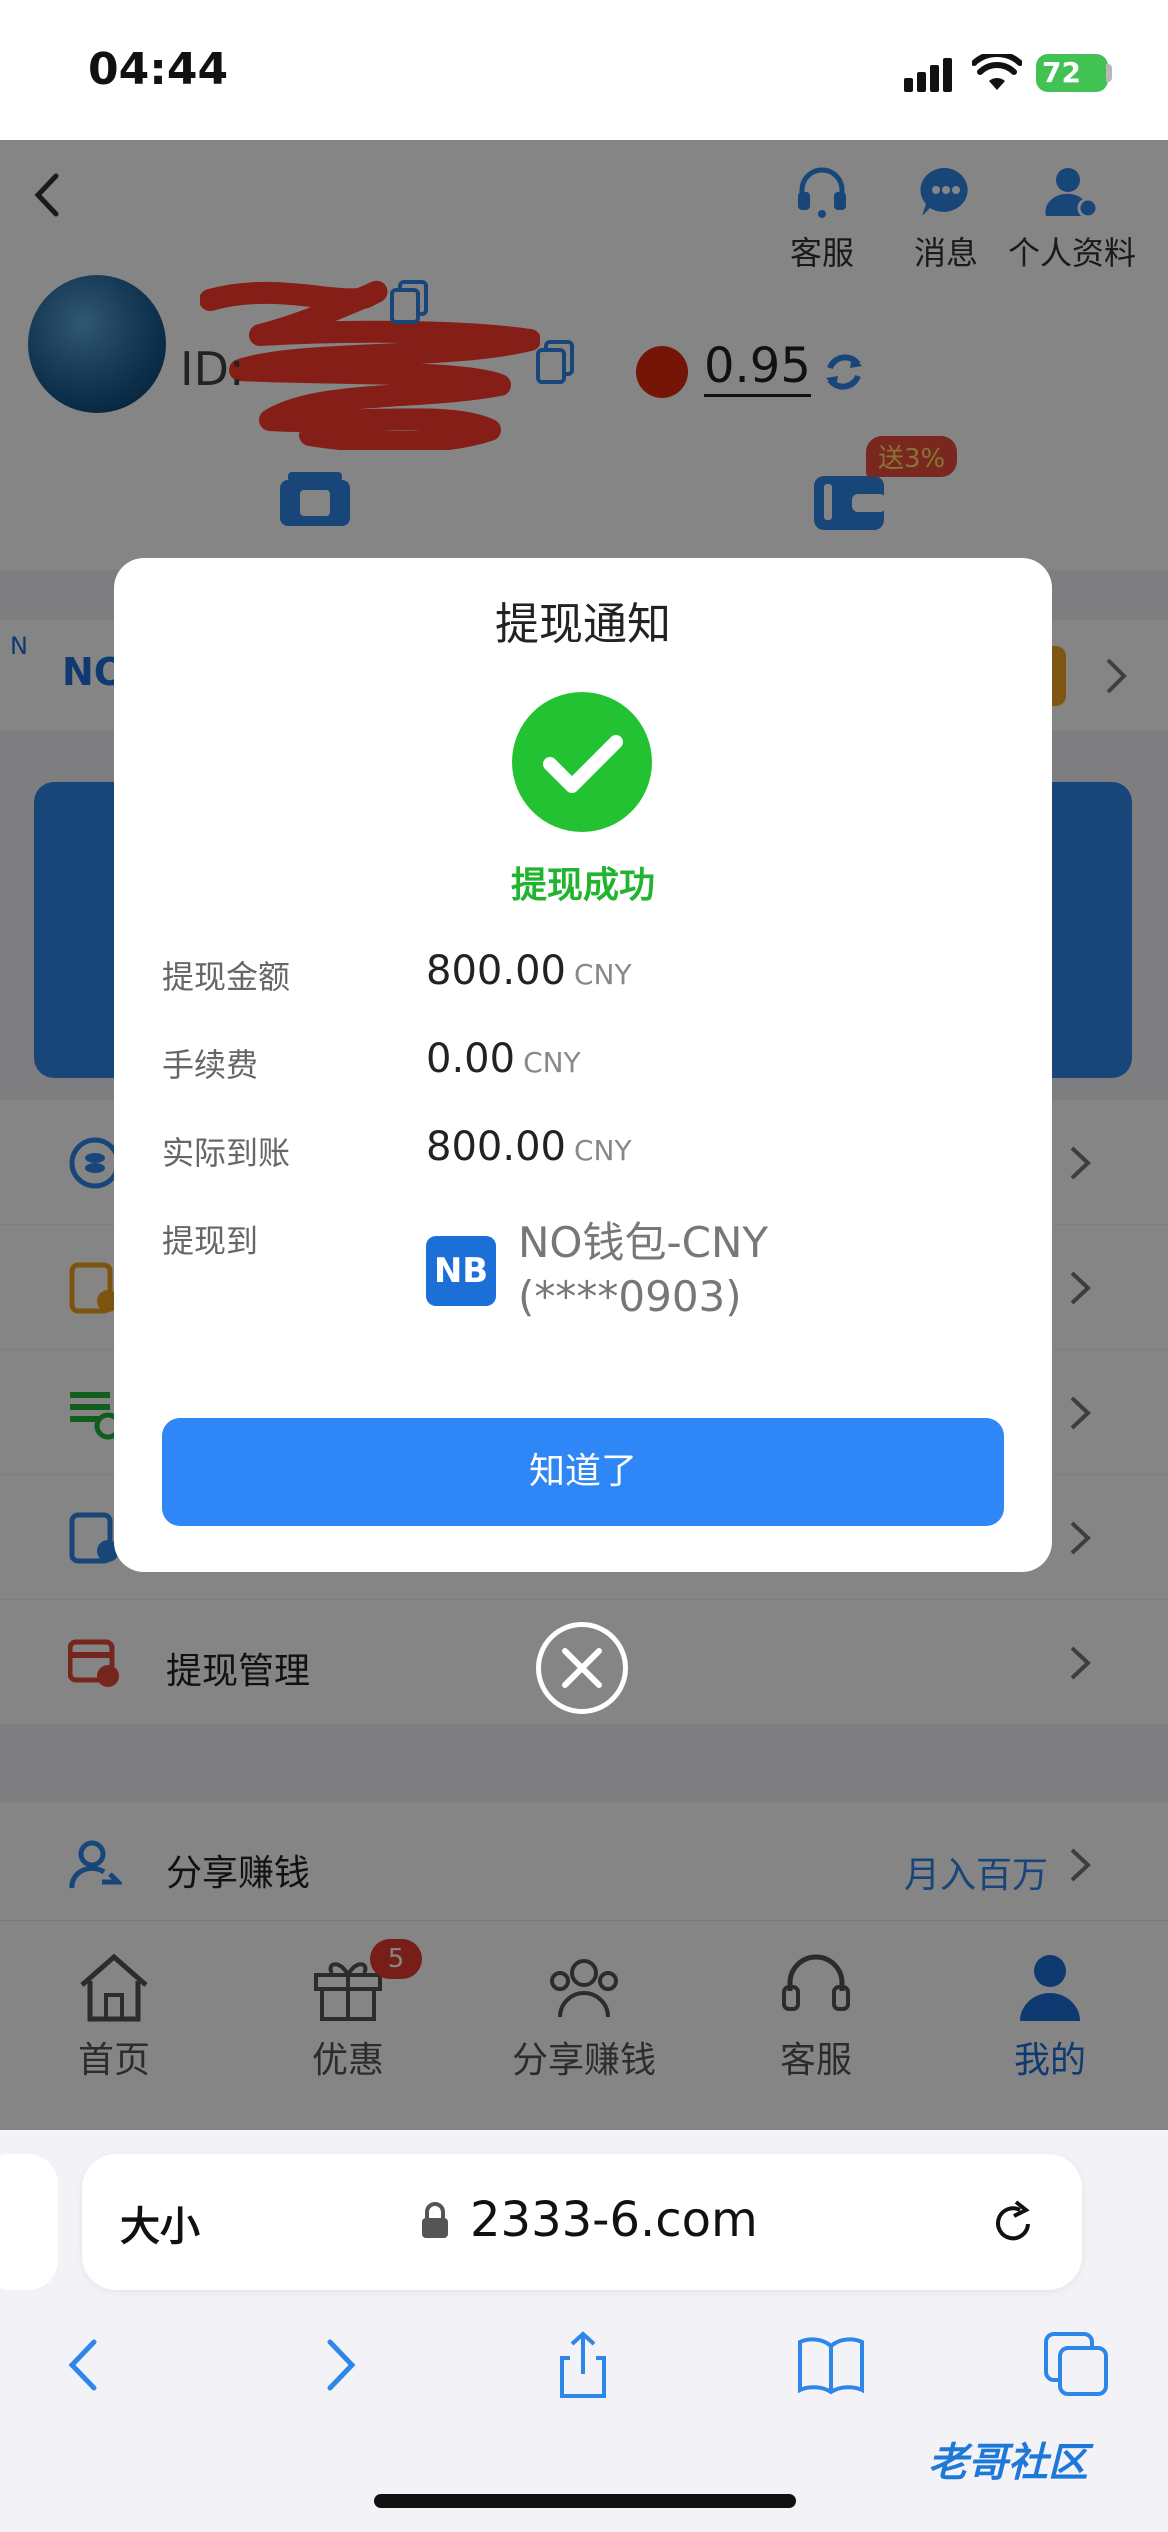 The height and width of the screenshot is (2532, 1168). What do you see at coordinates (583, 1472) in the screenshot?
I see `acknowledge-button: 知道了` at bounding box center [583, 1472].